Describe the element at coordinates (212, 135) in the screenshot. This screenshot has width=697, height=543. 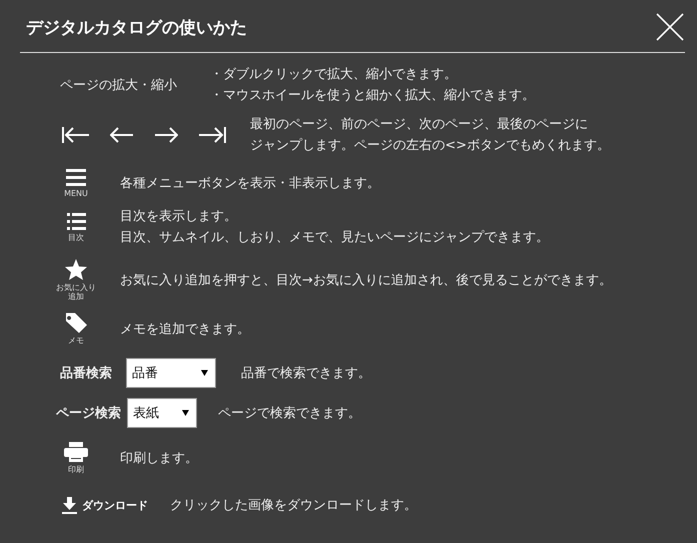
I see `last-page-icon` at that location.